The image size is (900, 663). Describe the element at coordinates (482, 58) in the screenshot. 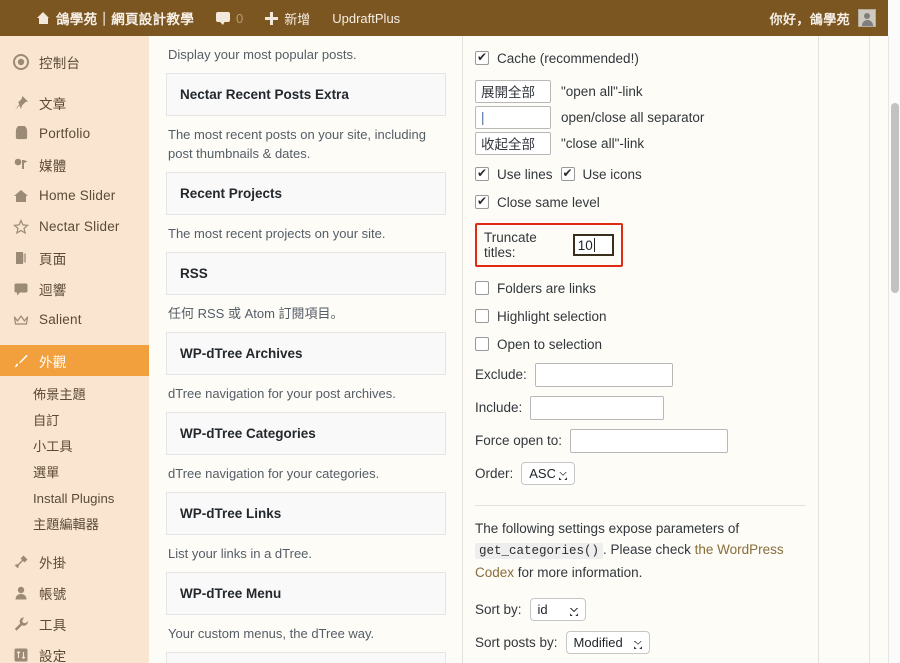

I see `cache-checkbox` at that location.